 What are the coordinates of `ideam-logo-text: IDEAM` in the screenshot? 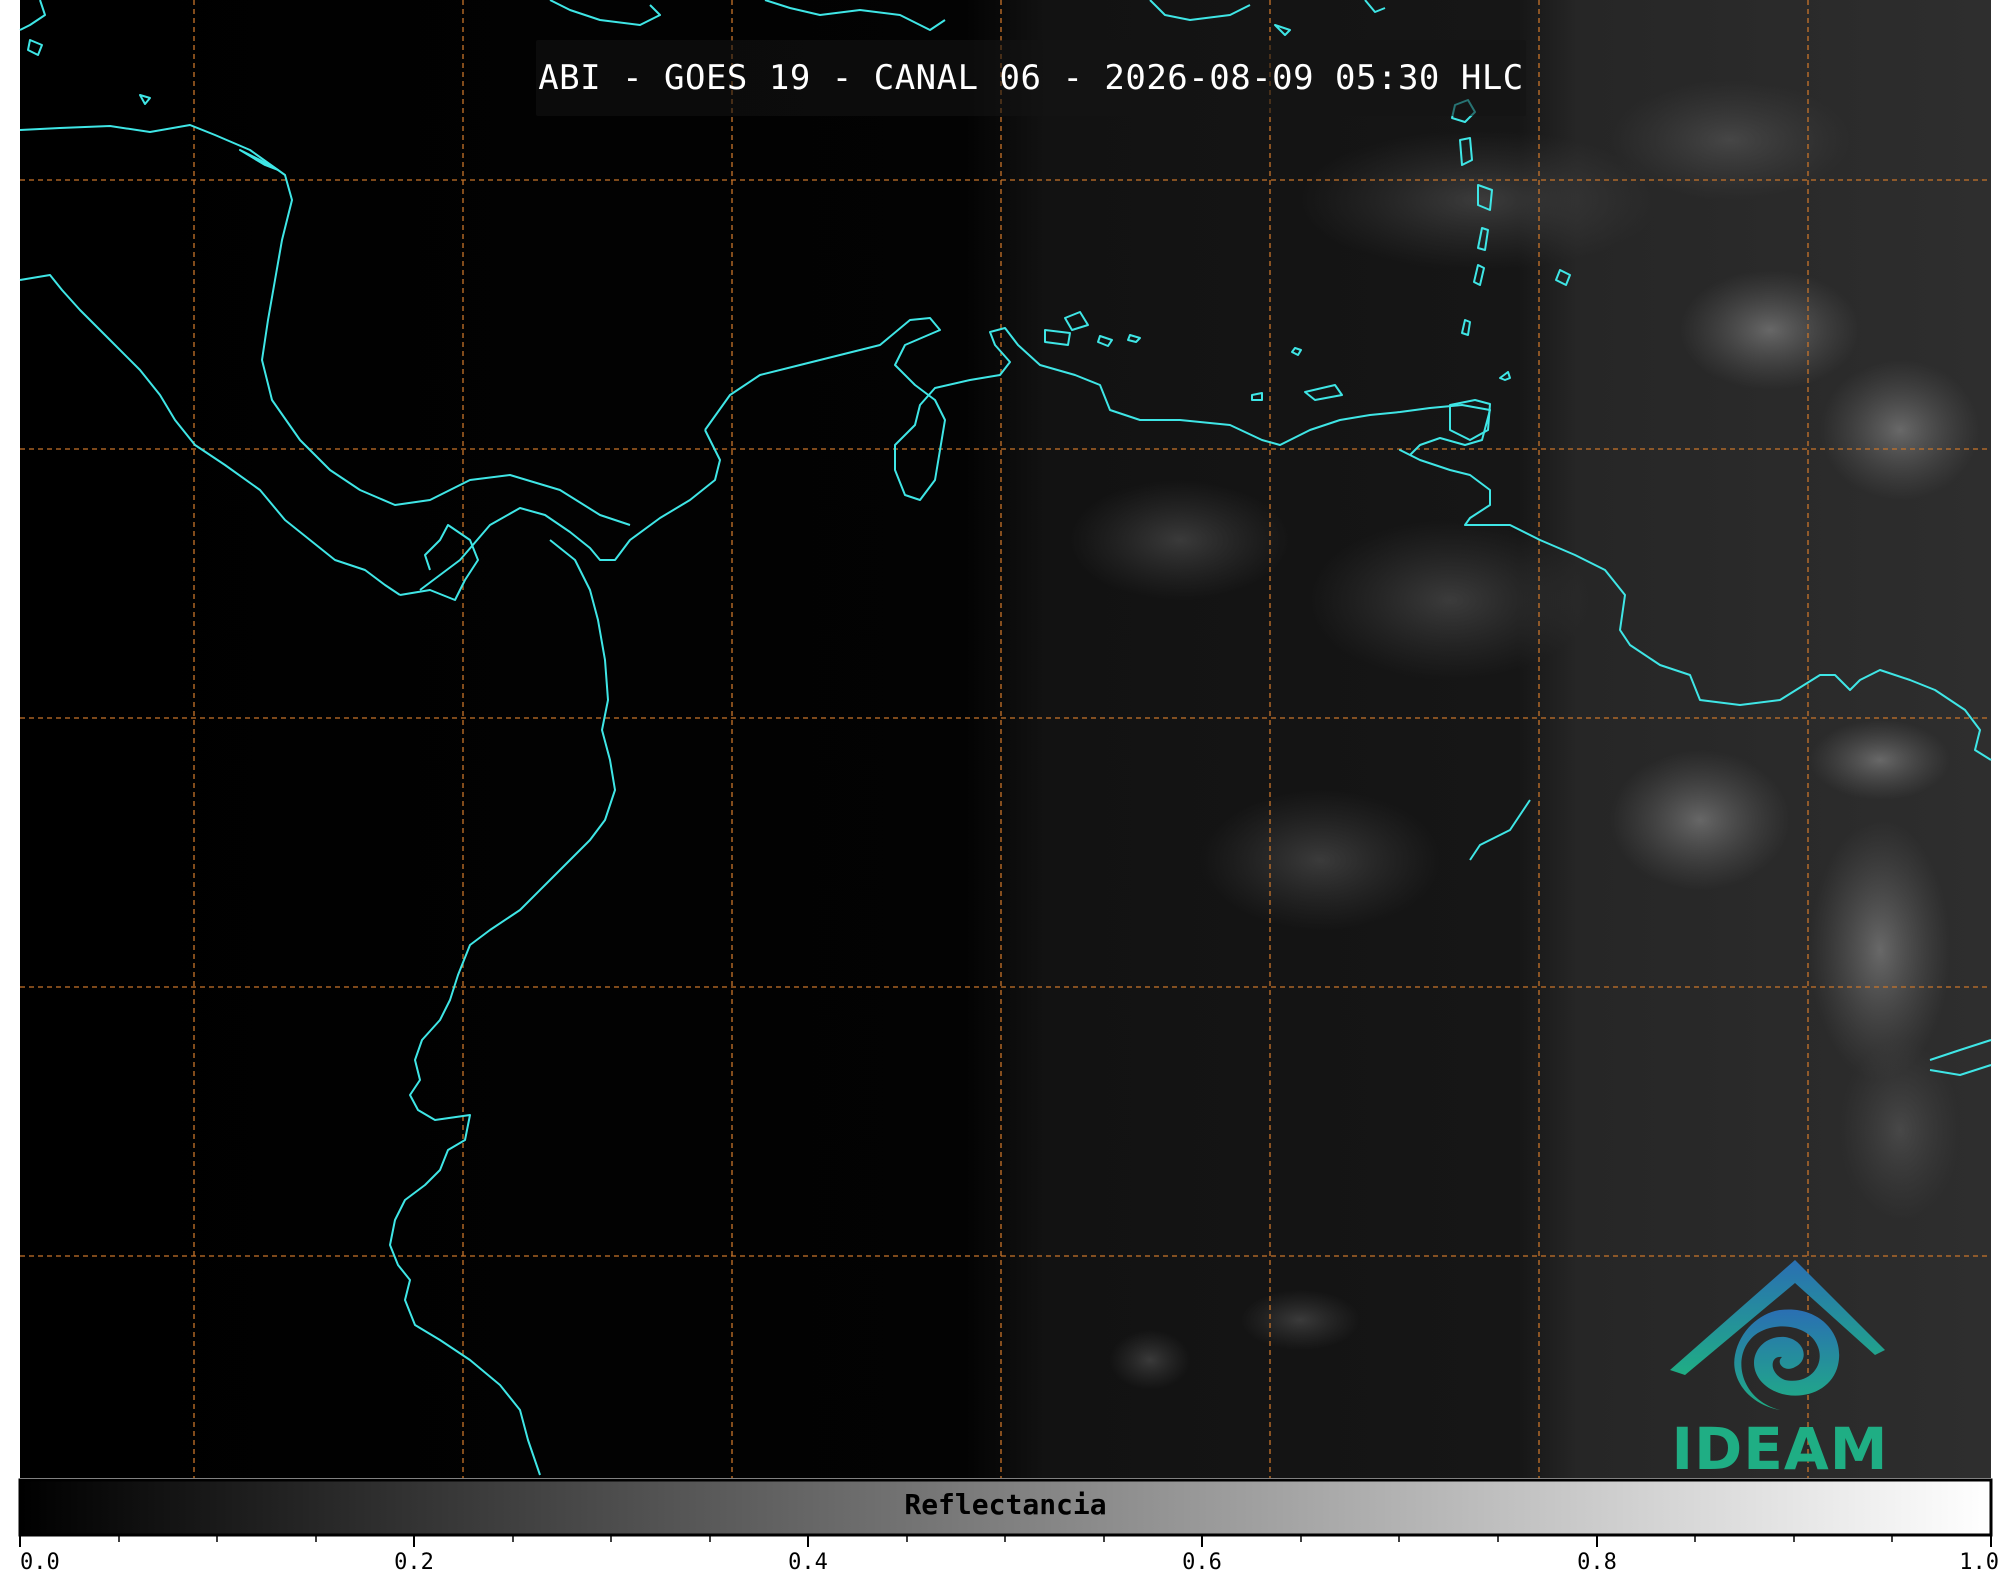 It's located at (1780, 1449).